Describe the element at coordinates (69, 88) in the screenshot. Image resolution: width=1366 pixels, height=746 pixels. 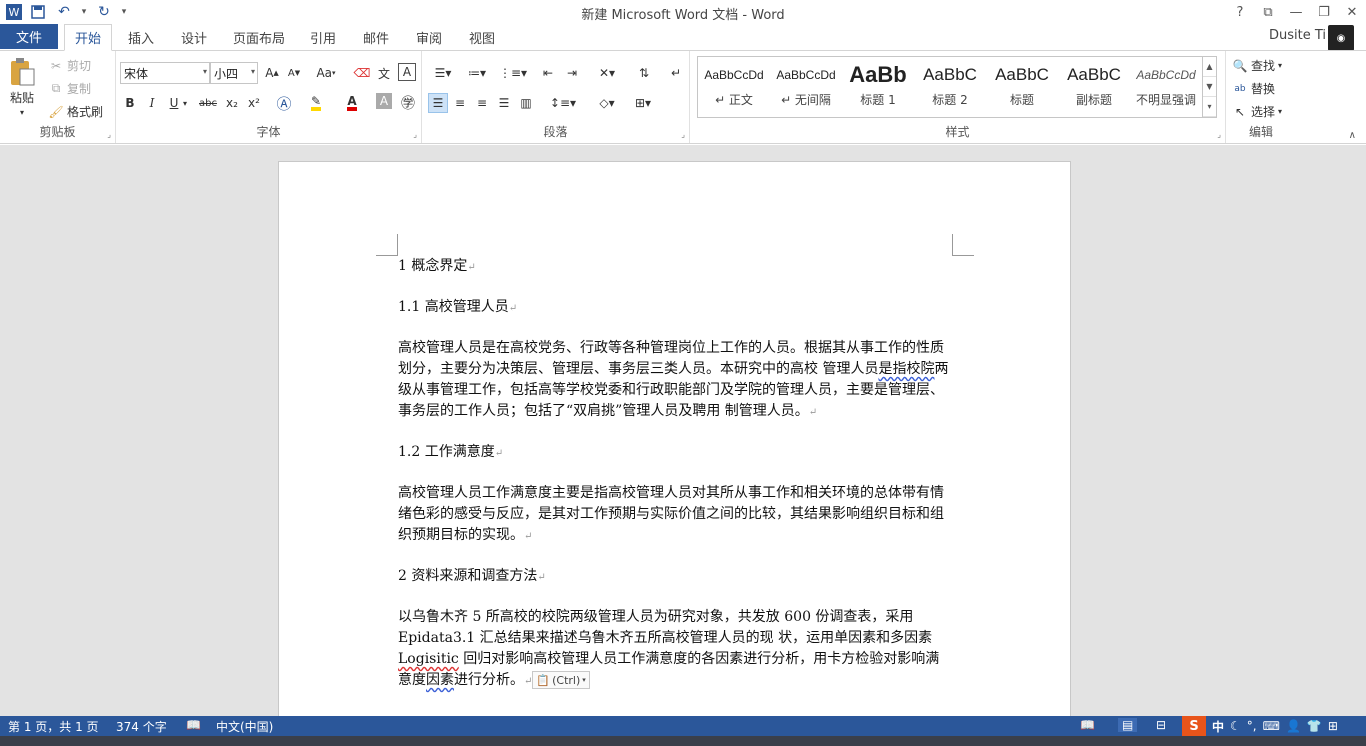
I see `copy-button: ⧉ 复制` at that location.